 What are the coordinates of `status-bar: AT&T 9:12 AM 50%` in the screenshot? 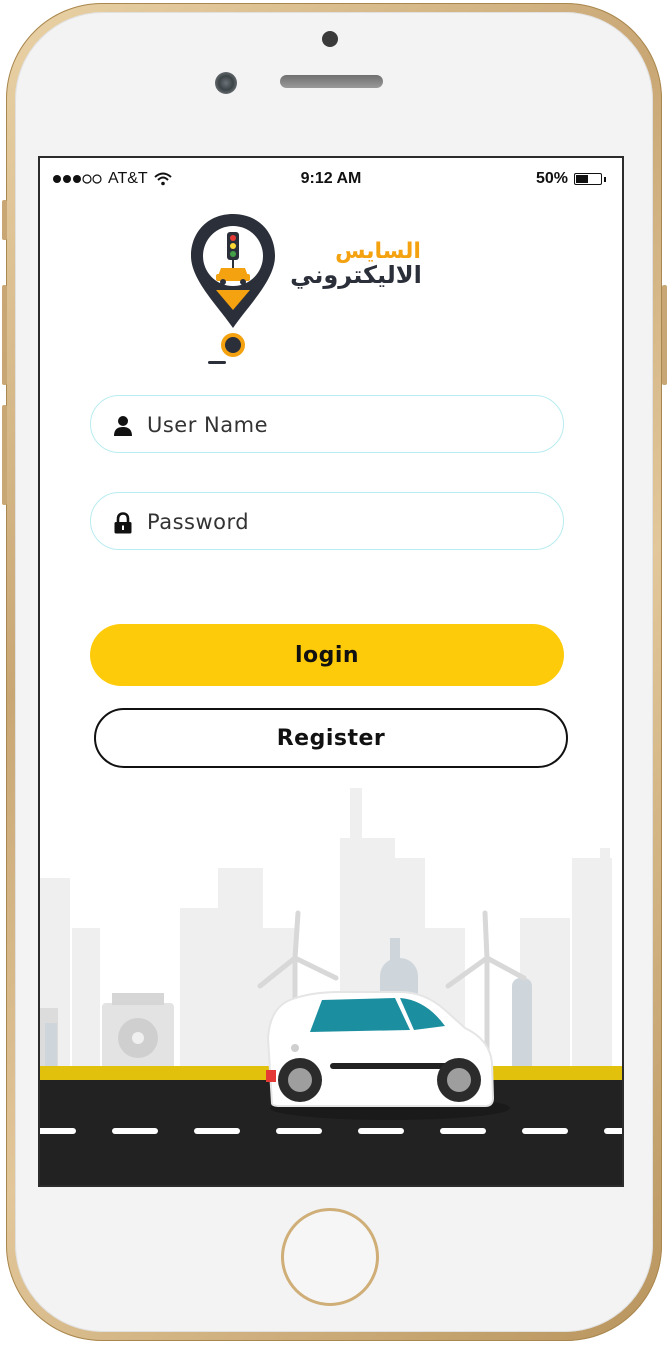 It's located at (331, 180).